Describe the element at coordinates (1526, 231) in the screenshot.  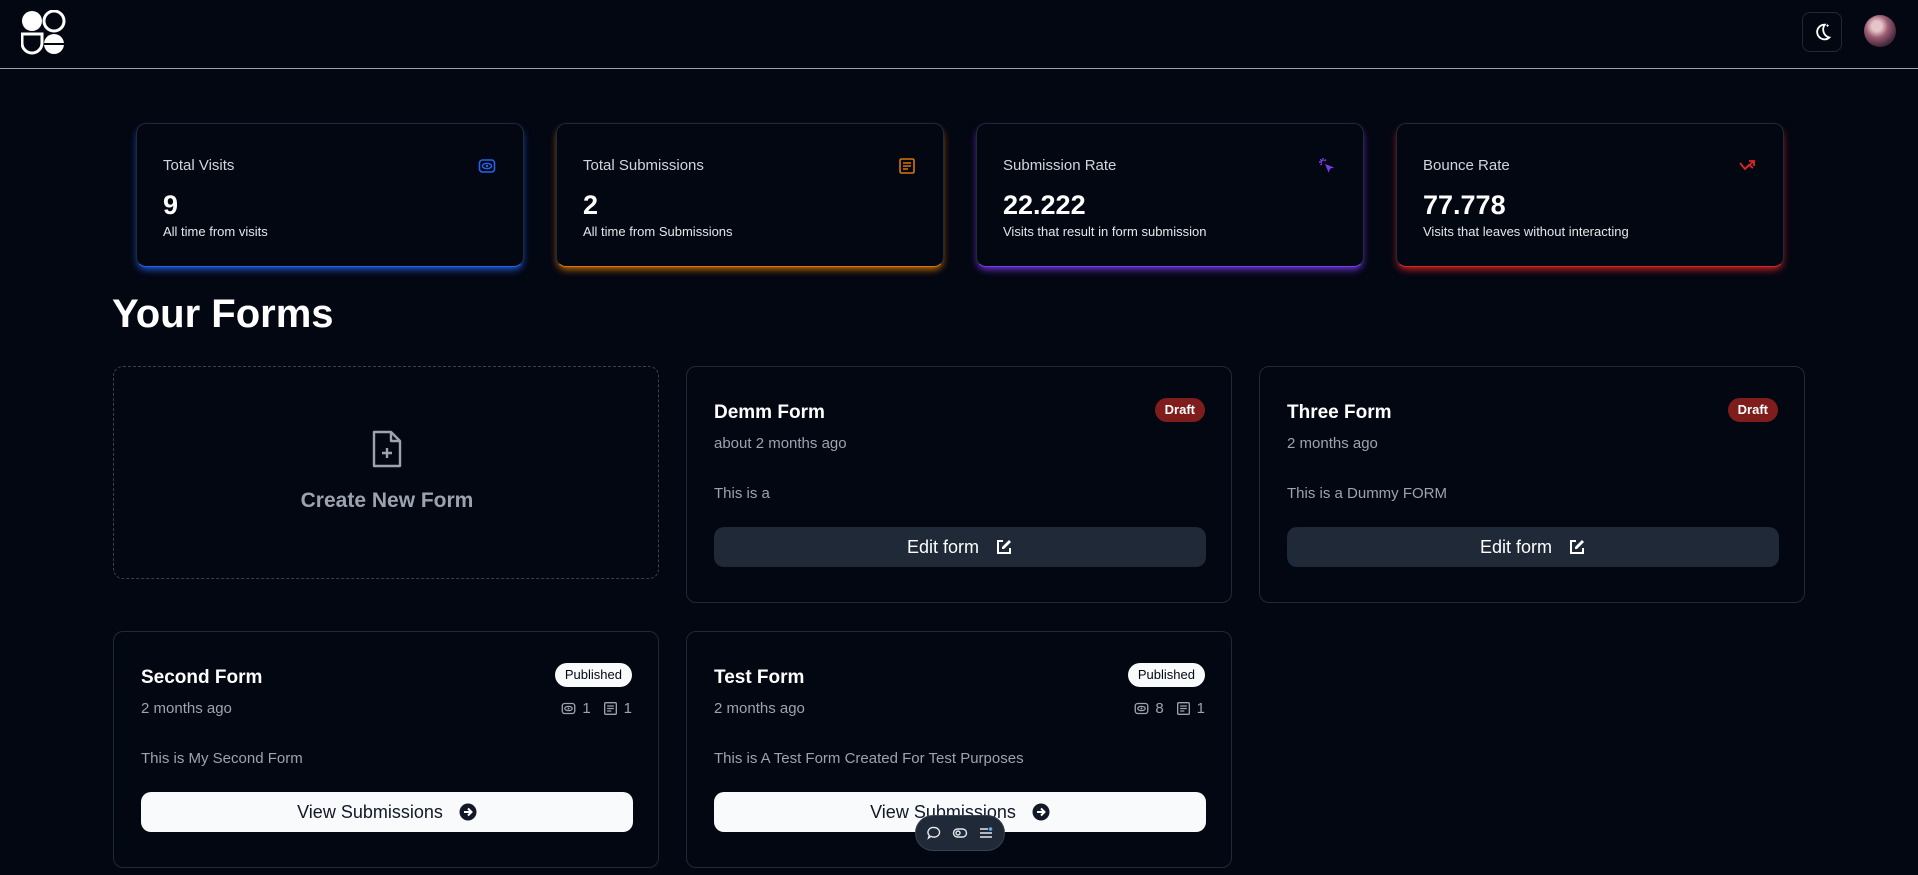
I see `stat-helper-text: Visits that leaves without interacting` at that location.